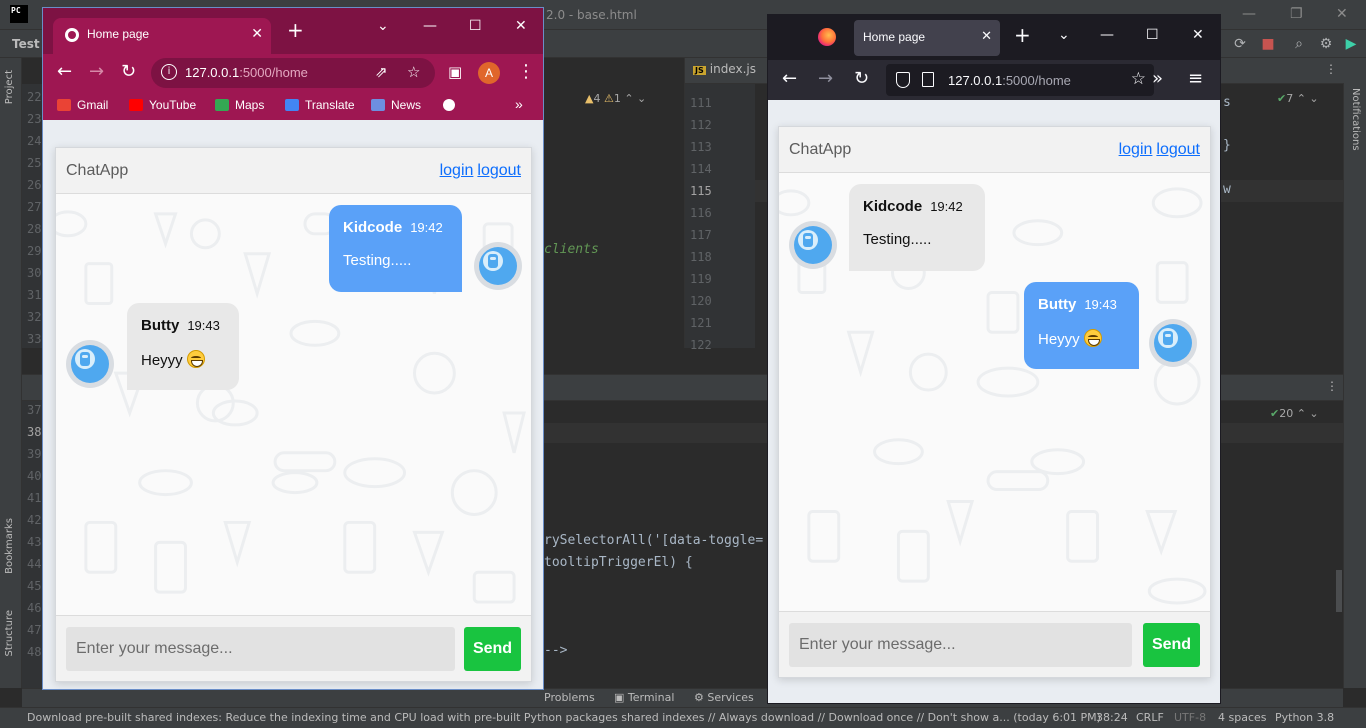 This screenshot has width=1366, height=728. I want to click on tool-problems: Problems, so click(569, 697).